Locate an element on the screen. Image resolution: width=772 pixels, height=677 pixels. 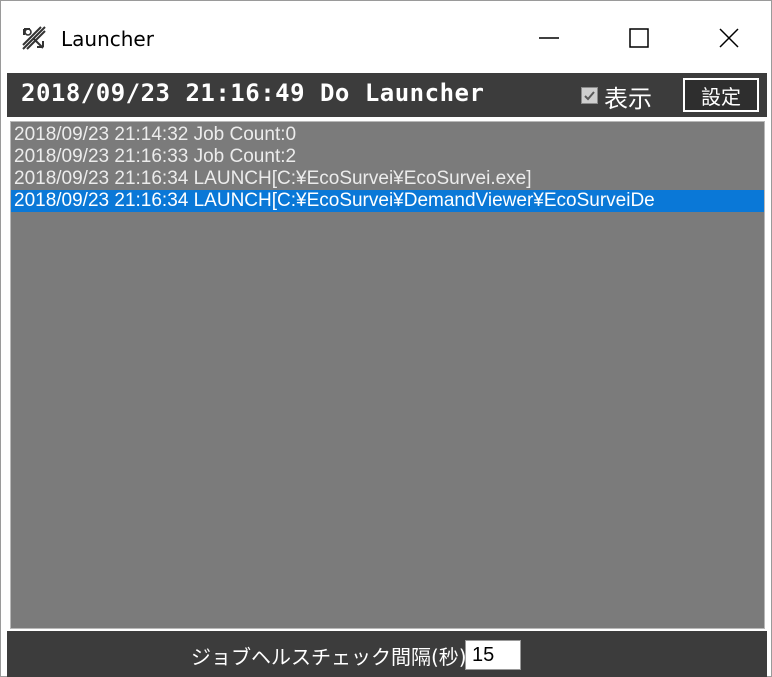
close-icon is located at coordinates (729, 40).